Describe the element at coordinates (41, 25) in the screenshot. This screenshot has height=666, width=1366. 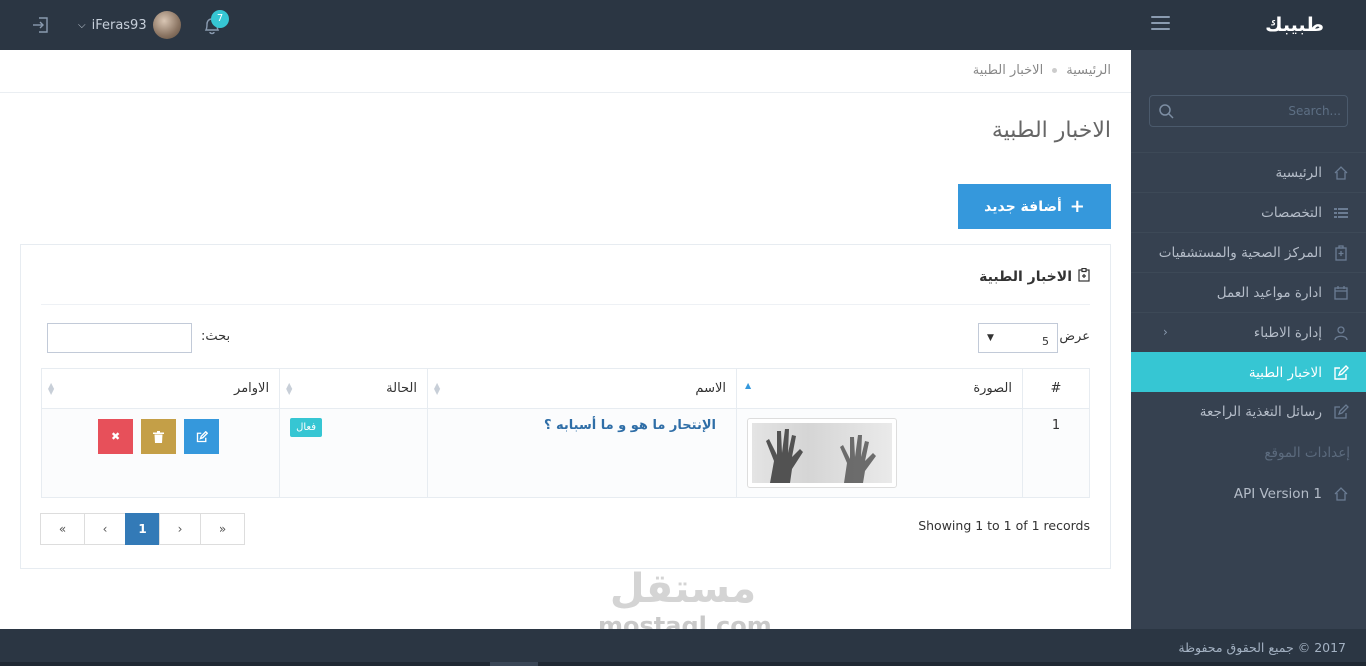
I see `logout-icon` at that location.